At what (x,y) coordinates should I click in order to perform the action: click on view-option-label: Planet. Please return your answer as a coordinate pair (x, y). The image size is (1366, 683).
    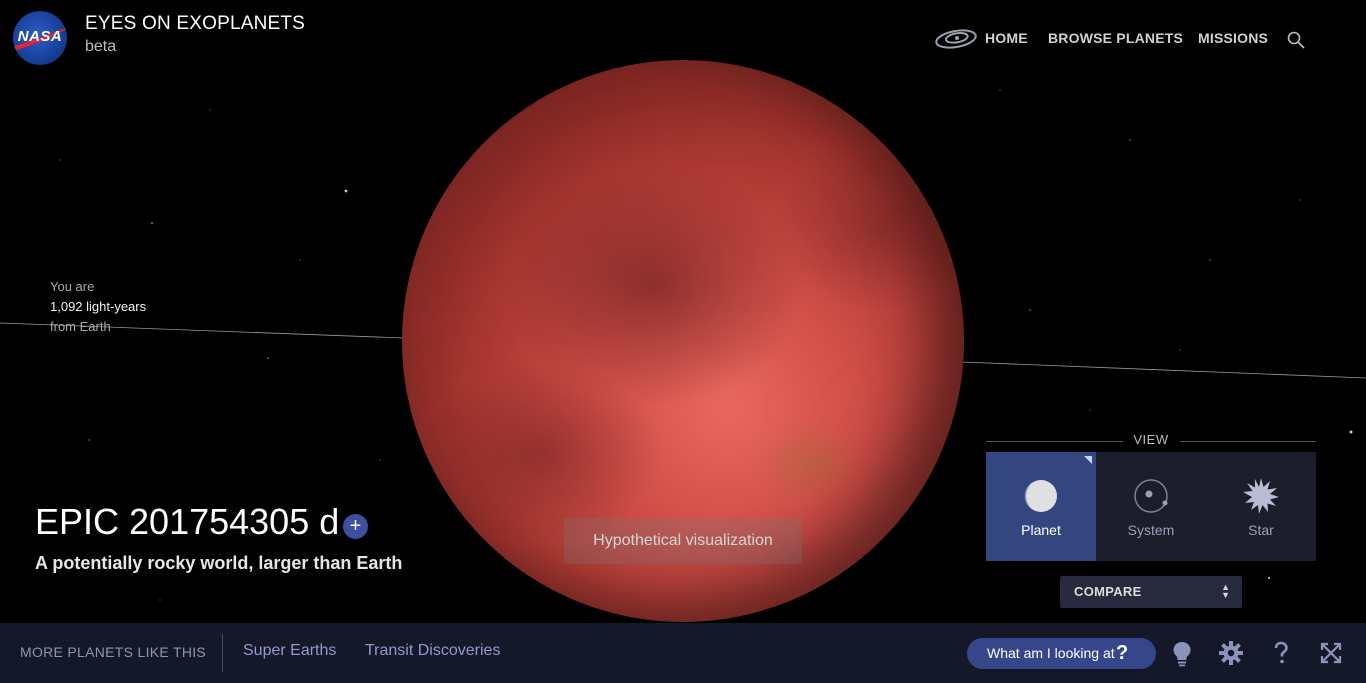
    Looking at the image, I should click on (1041, 530).